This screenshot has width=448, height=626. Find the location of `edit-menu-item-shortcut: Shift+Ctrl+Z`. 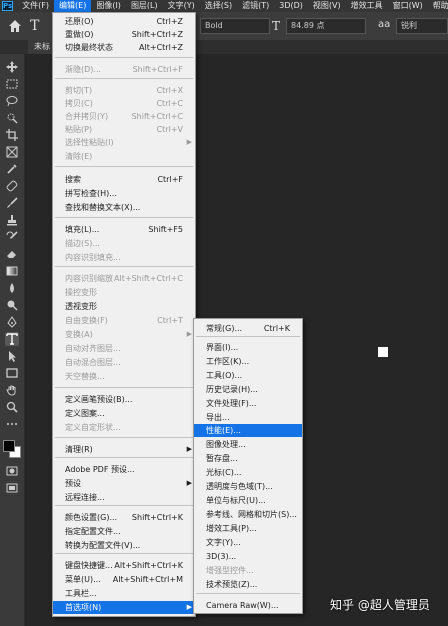

edit-menu-item-shortcut: Shift+Ctrl+Z is located at coordinates (157, 34).